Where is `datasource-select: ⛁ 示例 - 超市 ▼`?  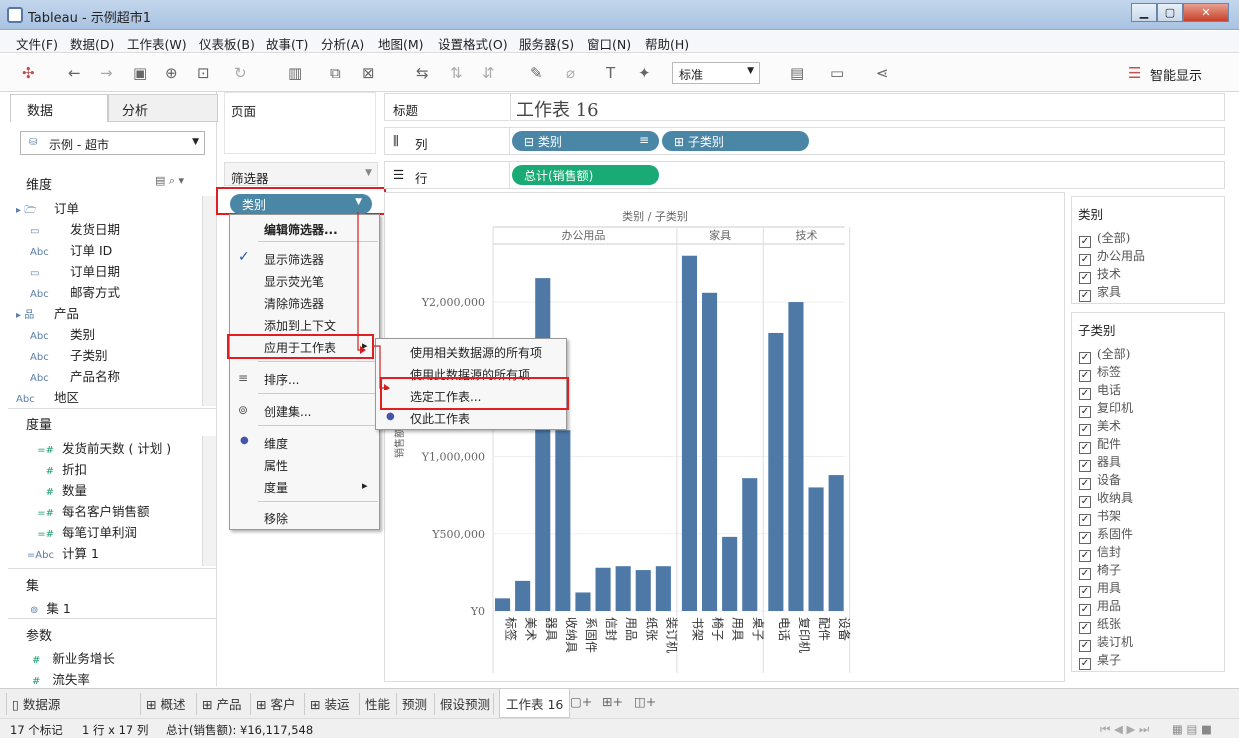 datasource-select: ⛁ 示例 - 超市 ▼ is located at coordinates (112, 143).